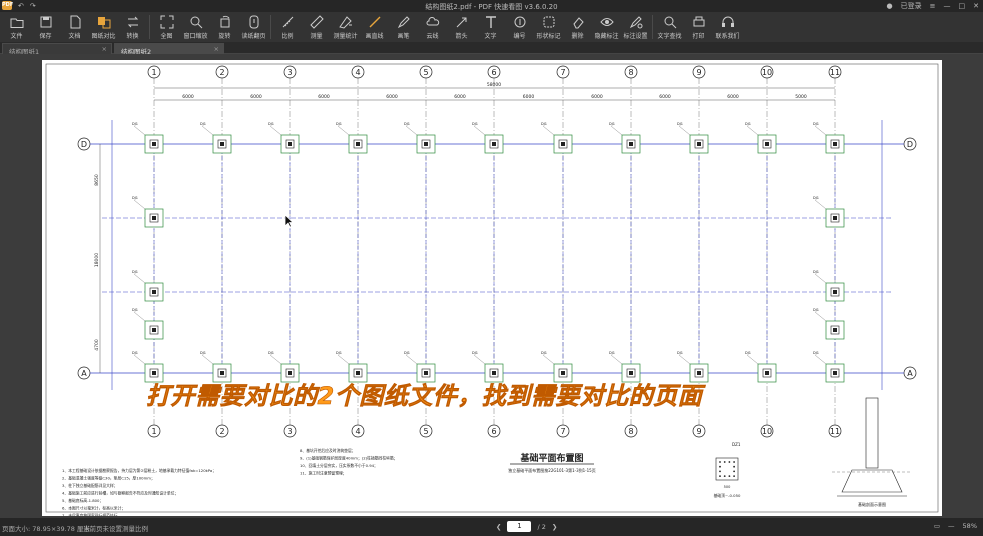 The height and width of the screenshot is (536, 983). I want to click on axis-label-bottom: 2, so click(221, 431).